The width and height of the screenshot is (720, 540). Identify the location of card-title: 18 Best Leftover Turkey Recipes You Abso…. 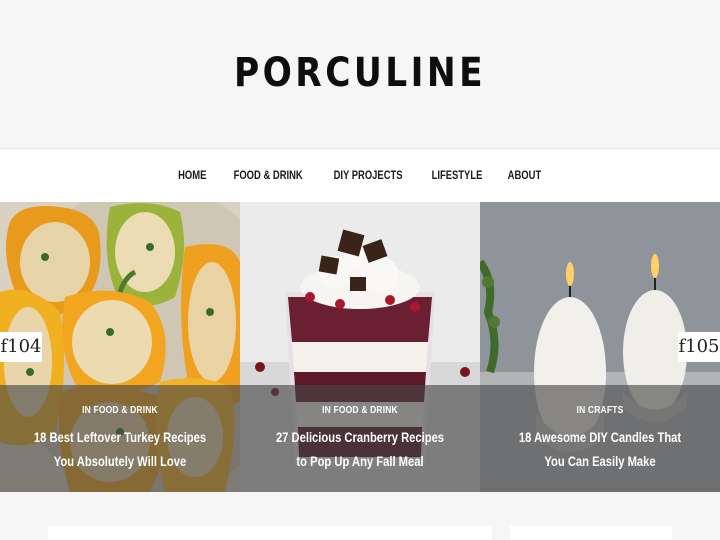
(120, 449).